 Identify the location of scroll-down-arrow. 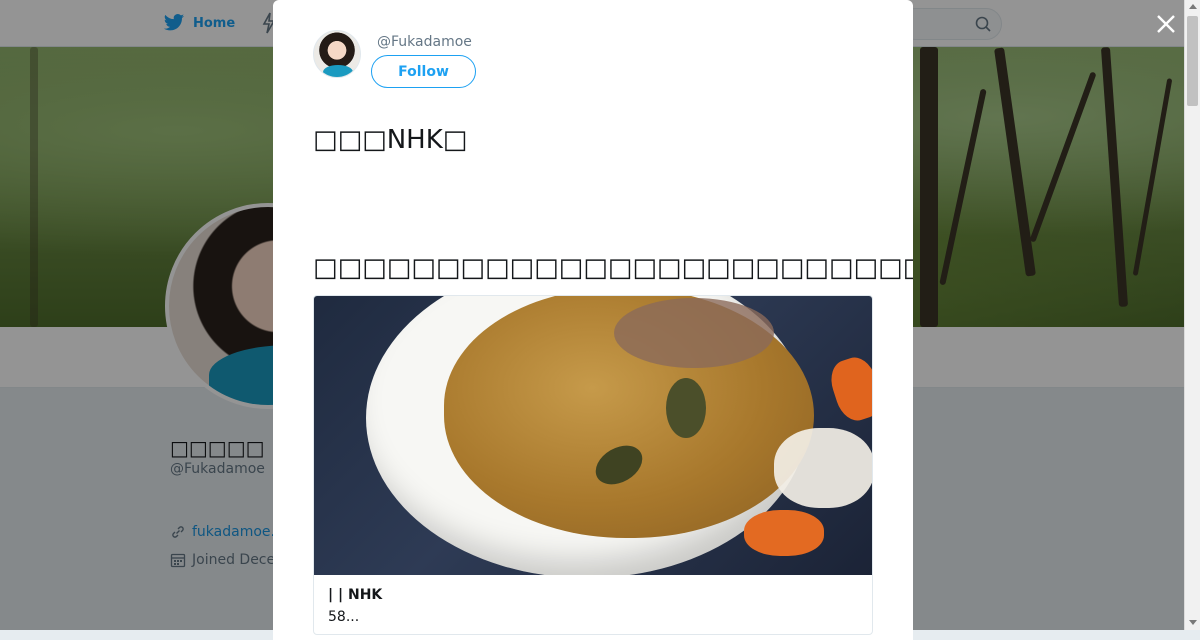
(1193, 622).